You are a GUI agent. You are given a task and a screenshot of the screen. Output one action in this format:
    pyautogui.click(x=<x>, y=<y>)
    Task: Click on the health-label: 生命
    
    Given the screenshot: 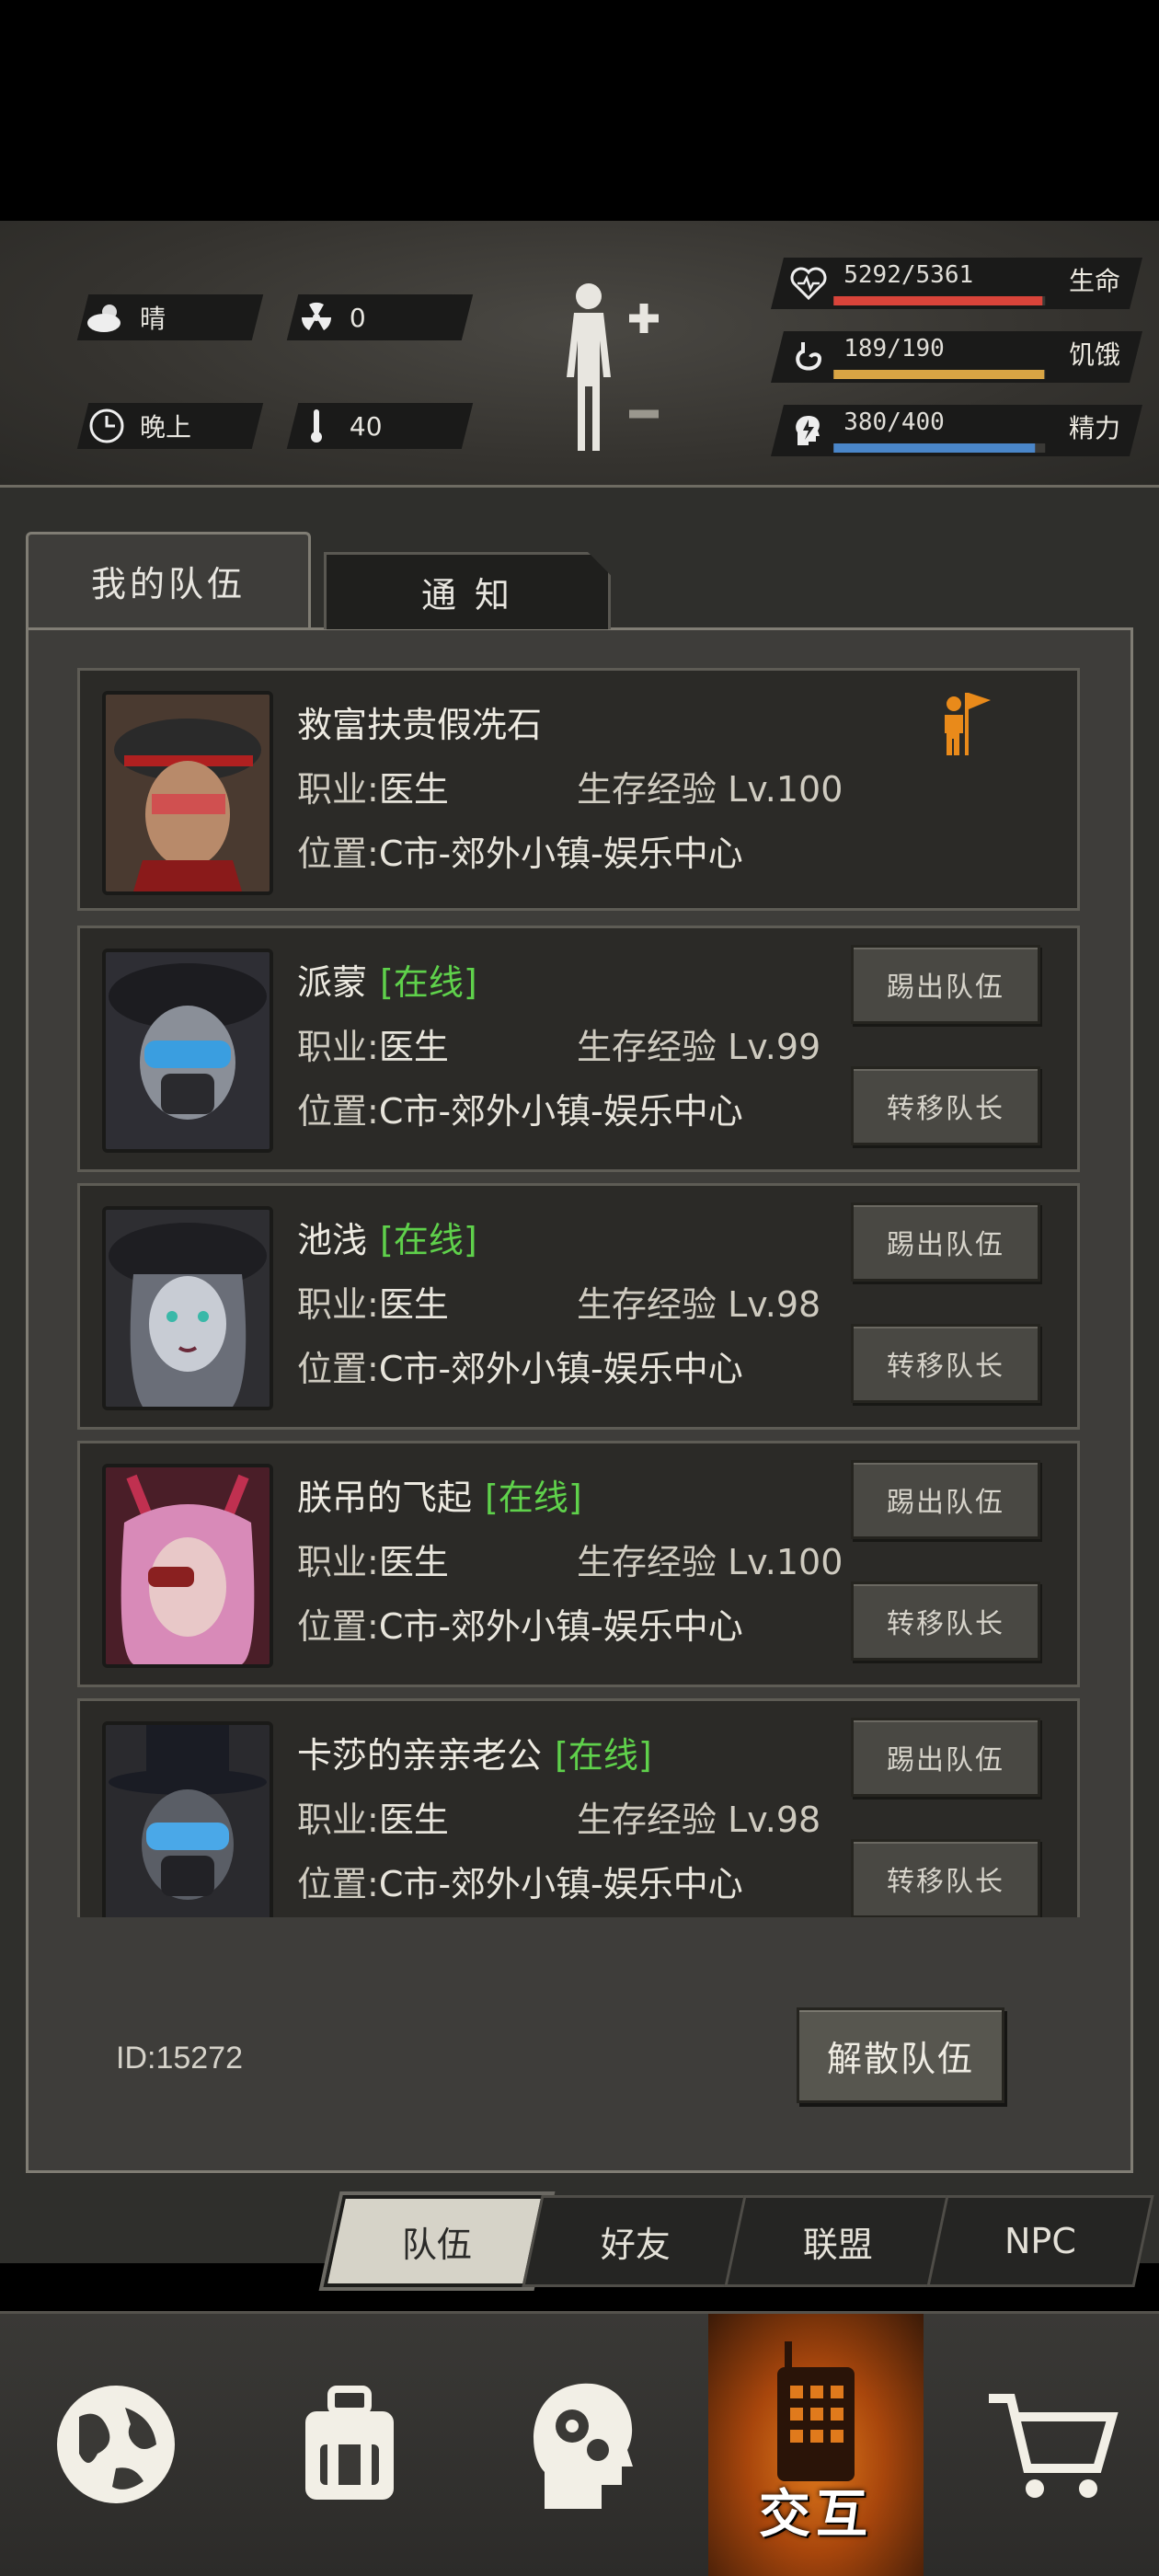 What is the action you would take?
    pyautogui.click(x=1094, y=281)
    